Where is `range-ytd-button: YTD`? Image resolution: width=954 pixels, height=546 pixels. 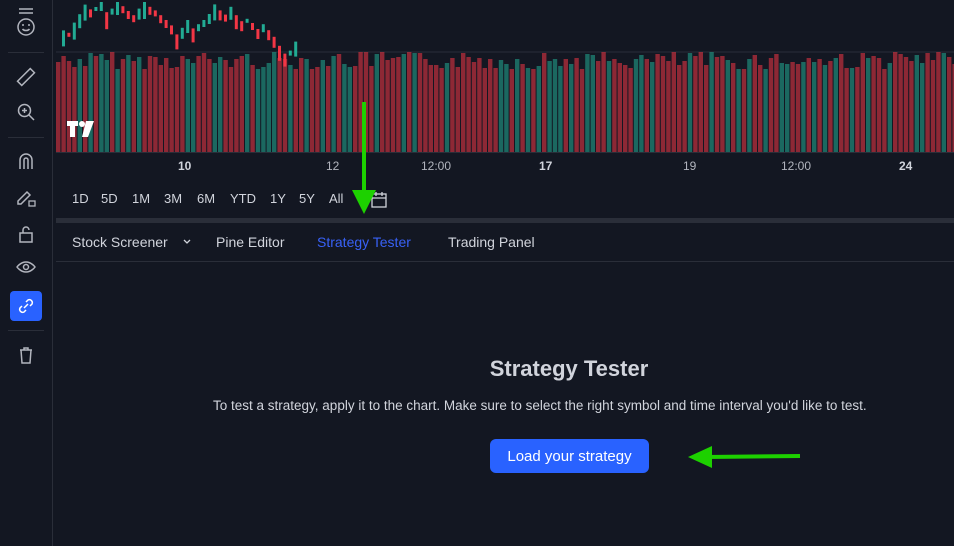
range-ytd-button: YTD is located at coordinates (243, 198).